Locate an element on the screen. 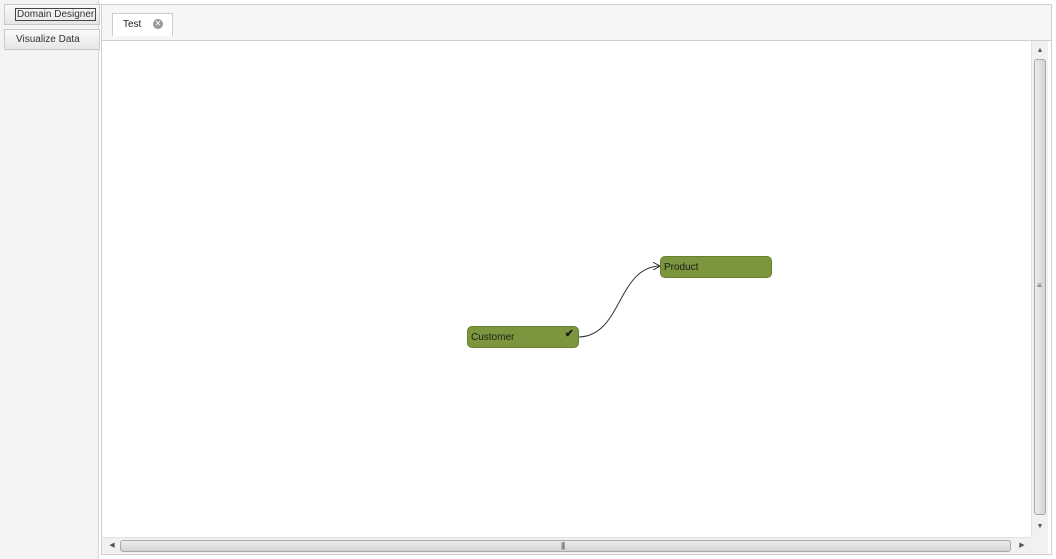 The image size is (1056, 559). grip-icon: ||| is located at coordinates (563, 545).